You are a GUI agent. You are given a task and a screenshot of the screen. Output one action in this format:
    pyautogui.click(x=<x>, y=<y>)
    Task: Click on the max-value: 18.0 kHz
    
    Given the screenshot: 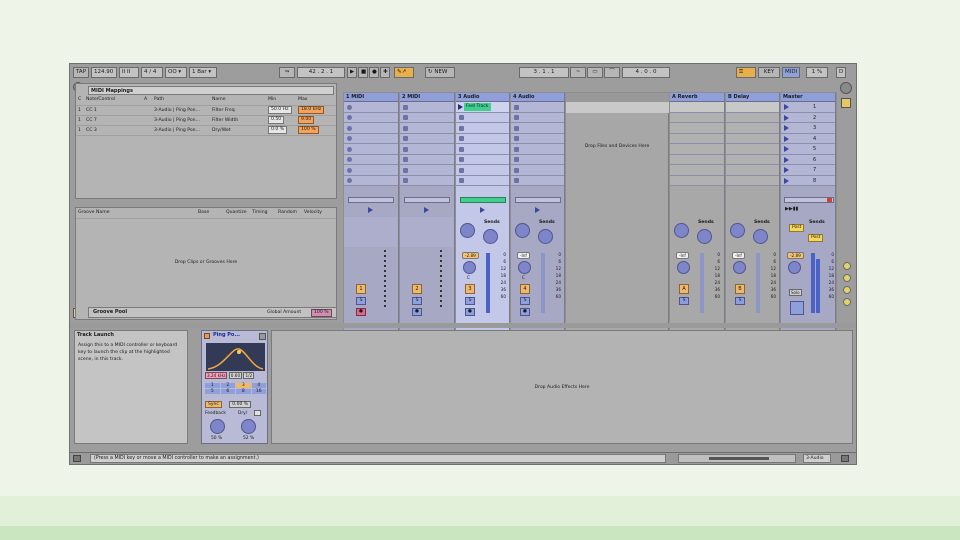 What is the action you would take?
    pyautogui.click(x=311, y=110)
    